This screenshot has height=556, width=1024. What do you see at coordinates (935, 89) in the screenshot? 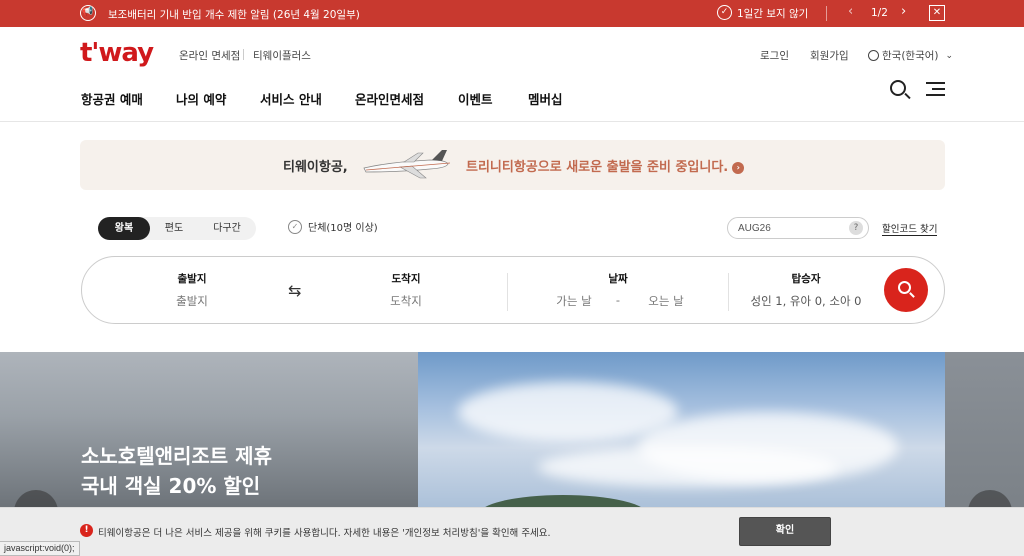
I see `hamburger-menu-icon` at bounding box center [935, 89].